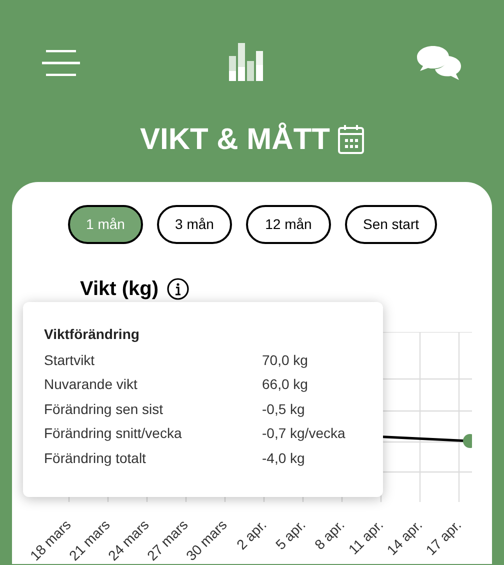  What do you see at coordinates (251, 535) in the screenshot?
I see `axis-label: 2 apr.` at bounding box center [251, 535].